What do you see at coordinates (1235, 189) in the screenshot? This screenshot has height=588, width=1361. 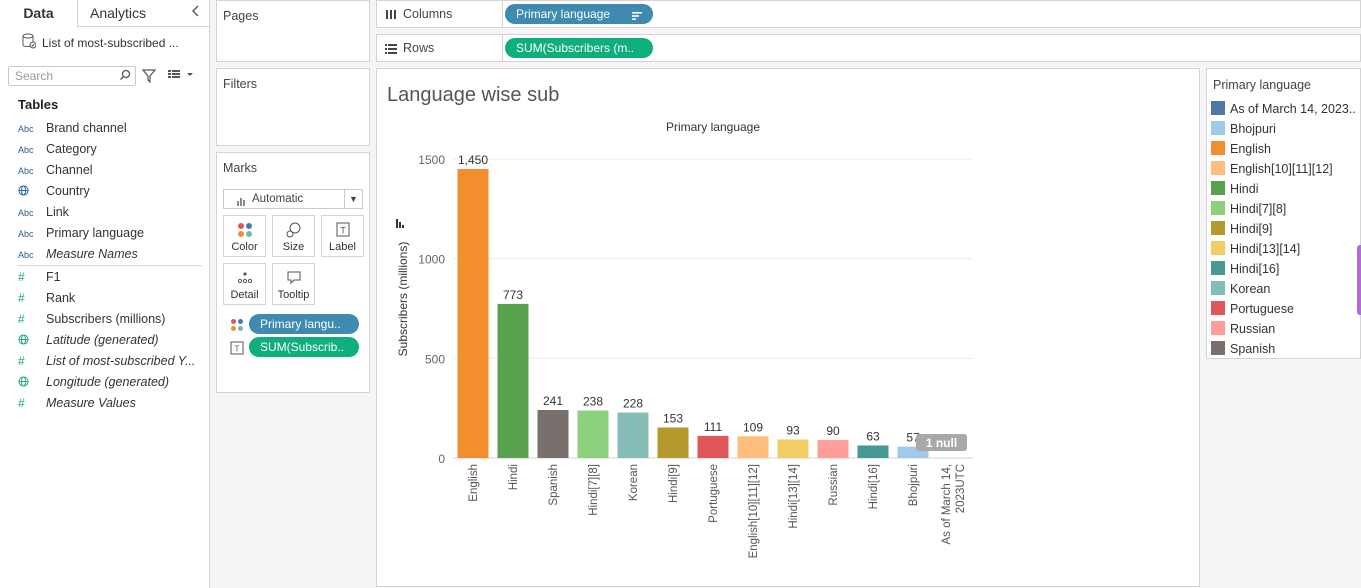 I see `legend-item: Hindi` at bounding box center [1235, 189].